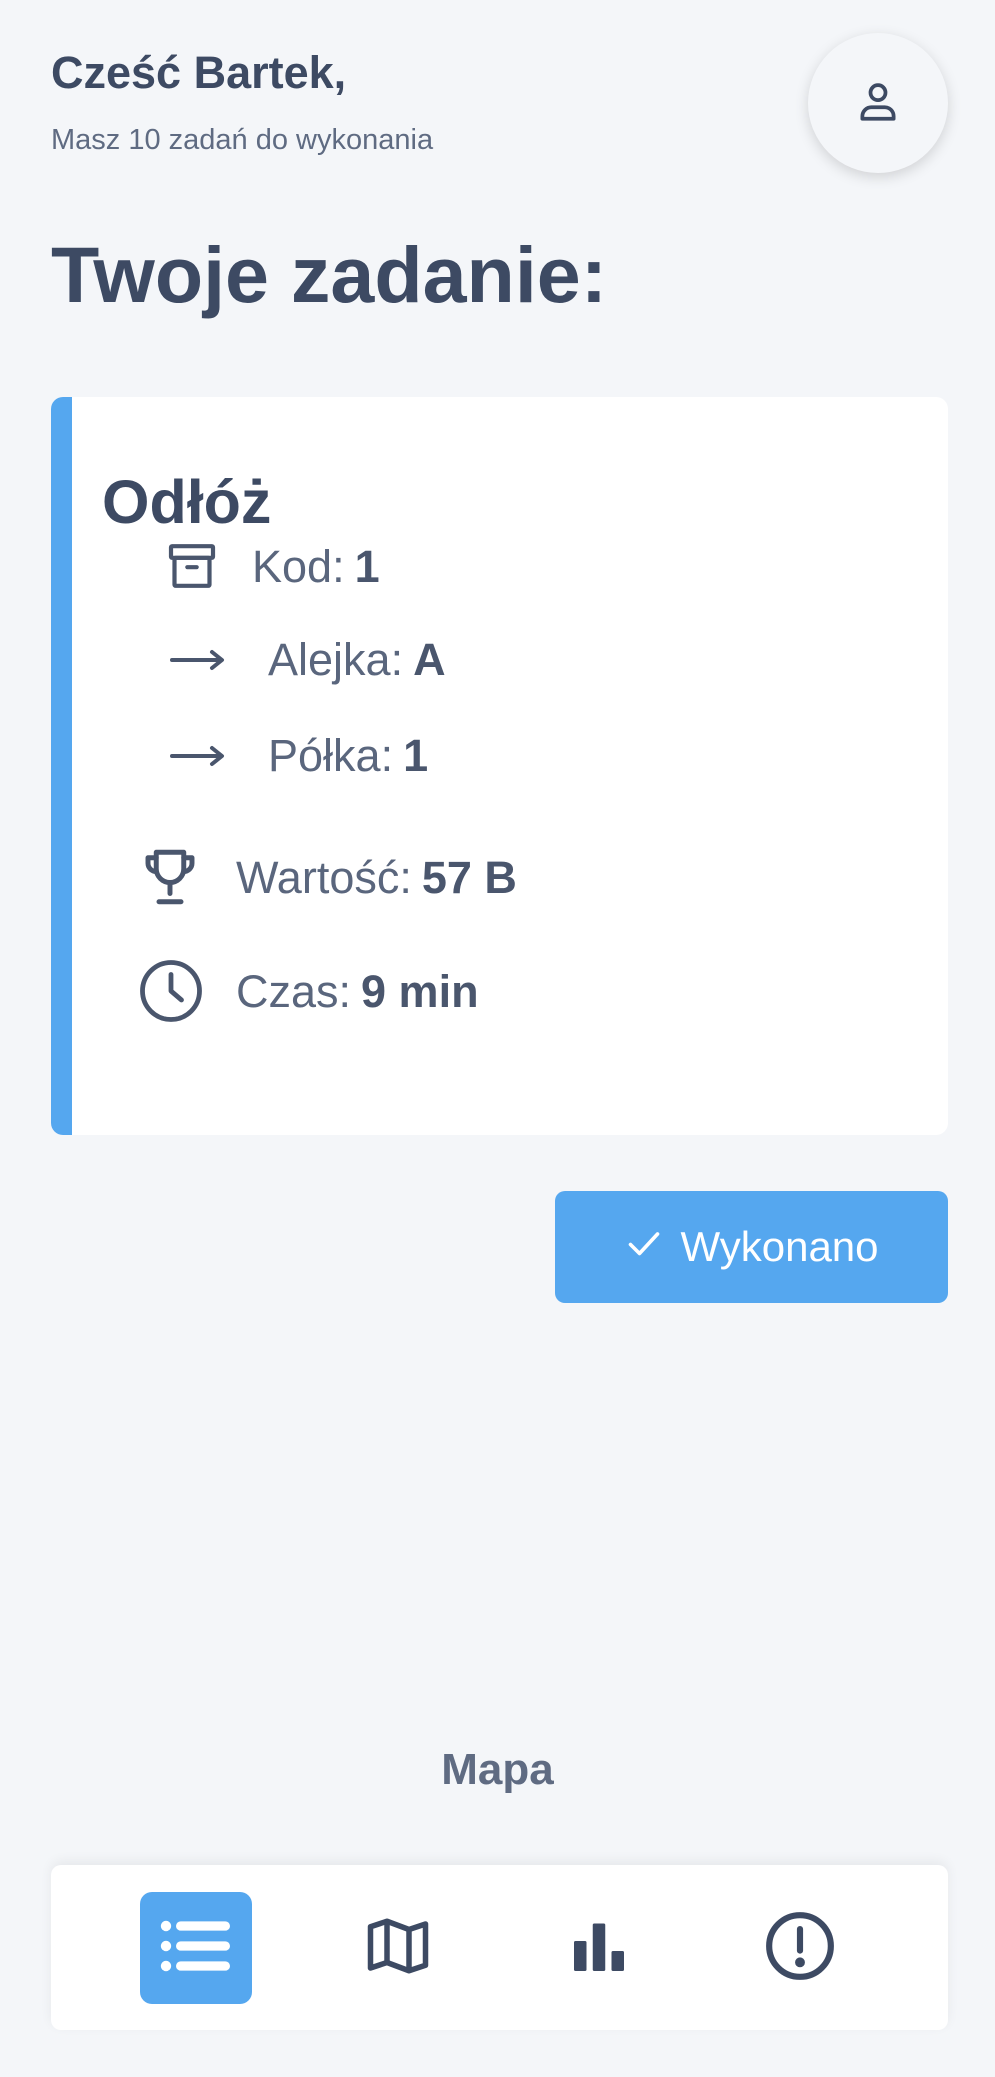 This screenshot has height=2077, width=995. I want to click on task-row-shelf: Półka: 1, so click(298, 755).